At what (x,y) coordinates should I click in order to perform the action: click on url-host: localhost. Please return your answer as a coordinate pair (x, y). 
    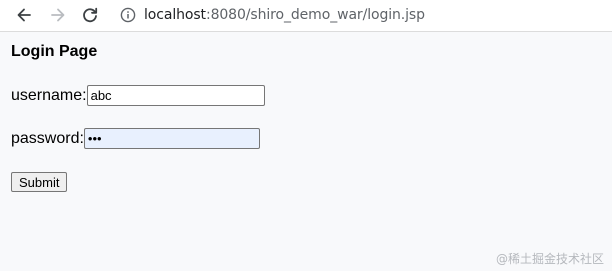
    Looking at the image, I should click on (175, 15).